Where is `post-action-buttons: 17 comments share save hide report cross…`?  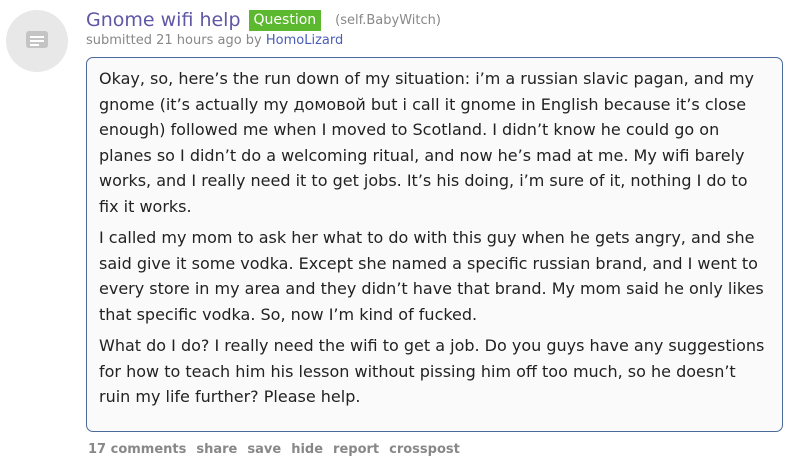 post-action-buttons: 17 comments share save hide report cross… is located at coordinates (279, 449).